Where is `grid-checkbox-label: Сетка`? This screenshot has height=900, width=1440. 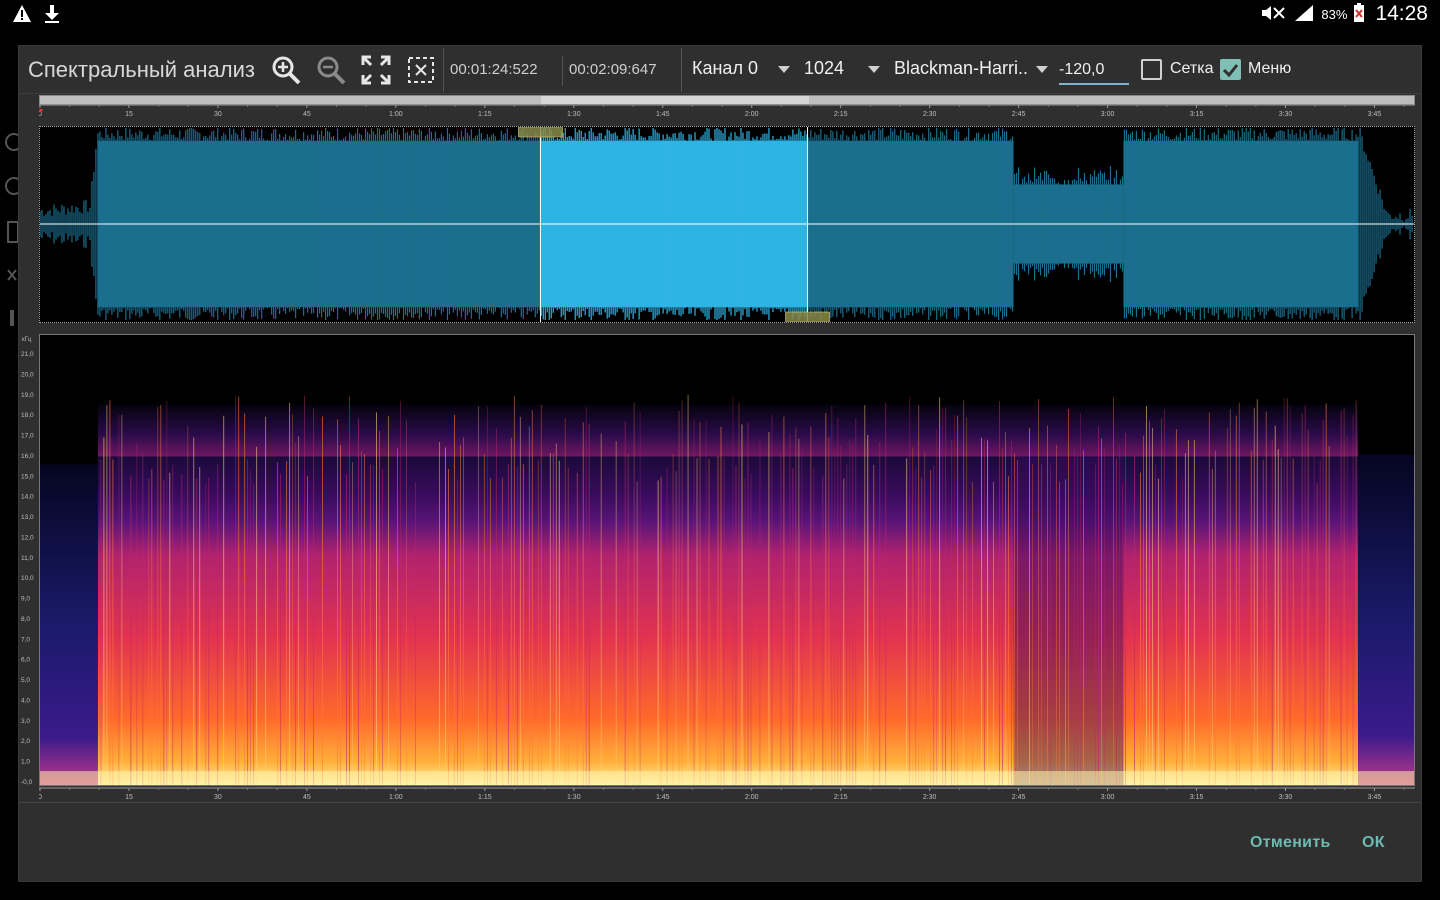 grid-checkbox-label: Сетка is located at coordinates (1192, 69).